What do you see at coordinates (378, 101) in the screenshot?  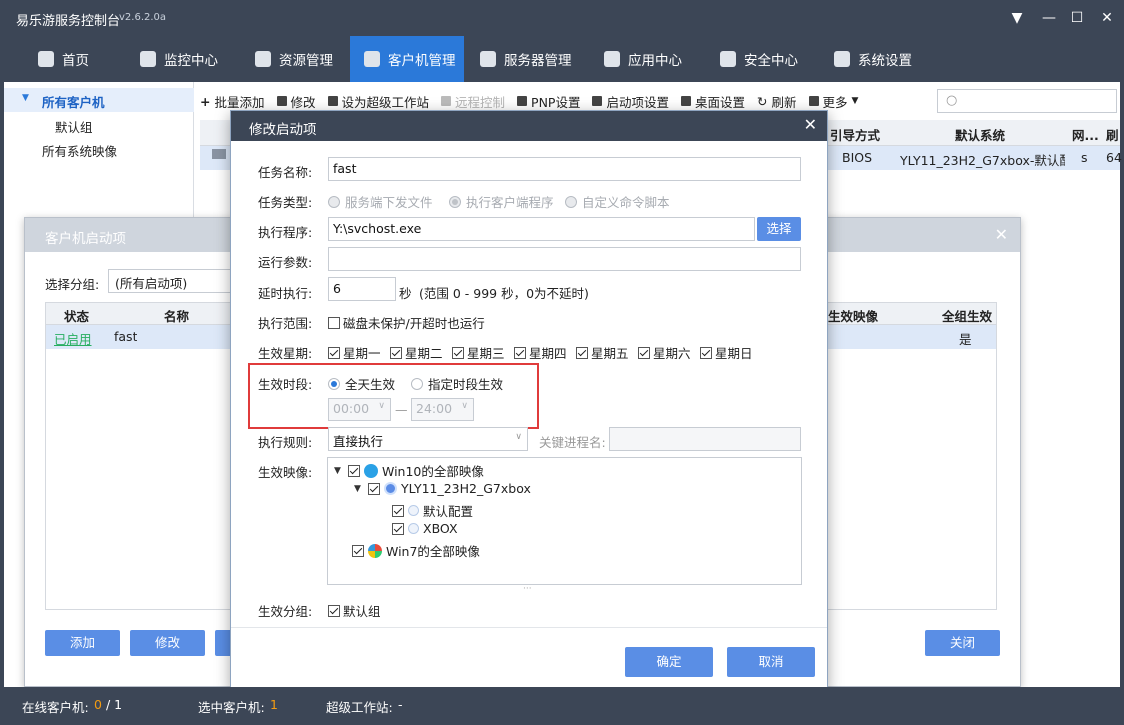 I see `set-super-workstation-button: 设为超级工作站` at bounding box center [378, 101].